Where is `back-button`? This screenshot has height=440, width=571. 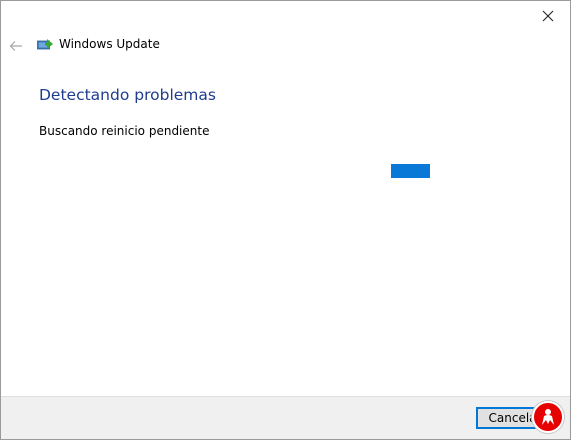 back-button is located at coordinates (16, 46).